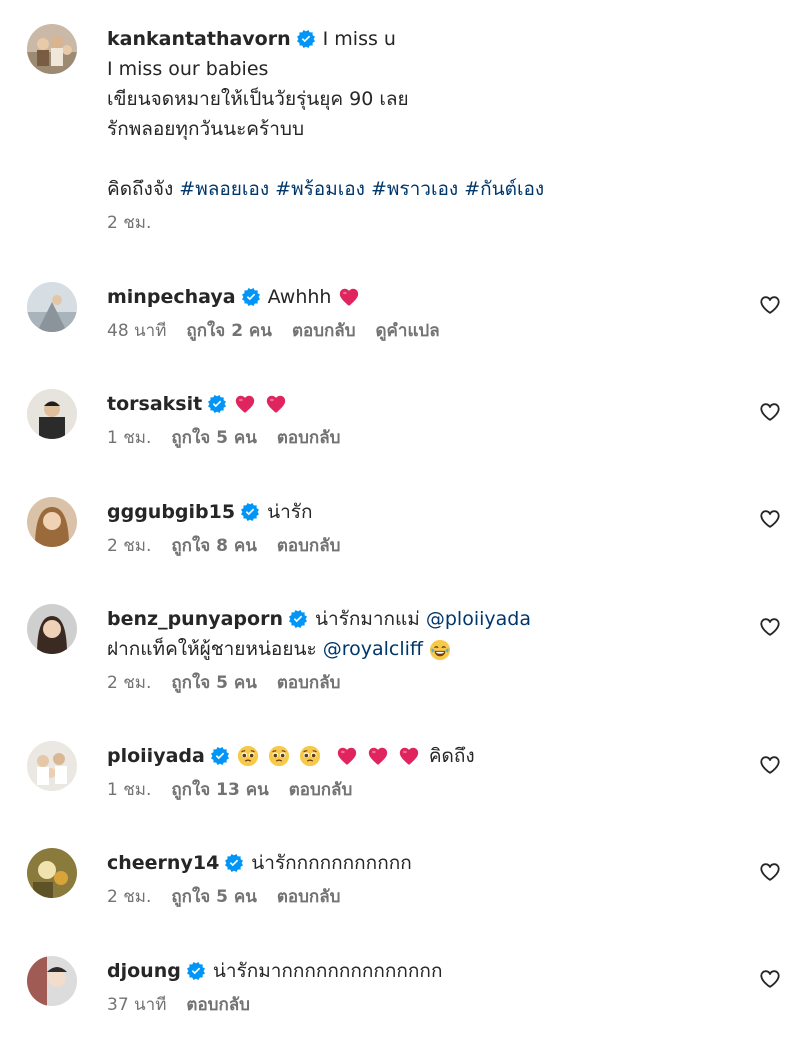 This screenshot has height=1048, width=800. I want to click on comment-text: คิดถึง, so click(451, 756).